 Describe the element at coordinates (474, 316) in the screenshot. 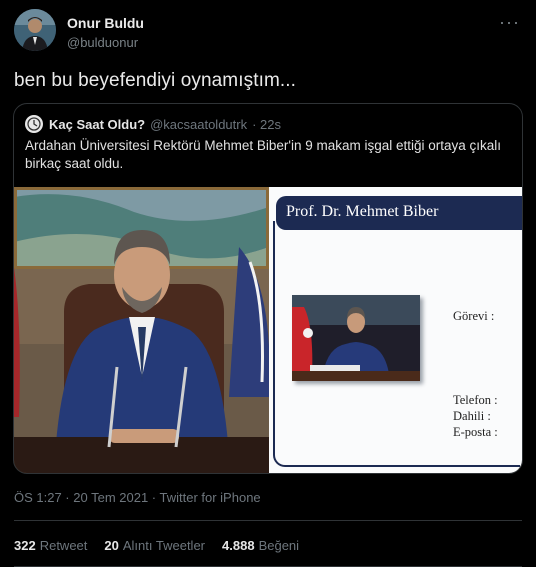

I see `card-field-gorevi: Görevi :` at that location.